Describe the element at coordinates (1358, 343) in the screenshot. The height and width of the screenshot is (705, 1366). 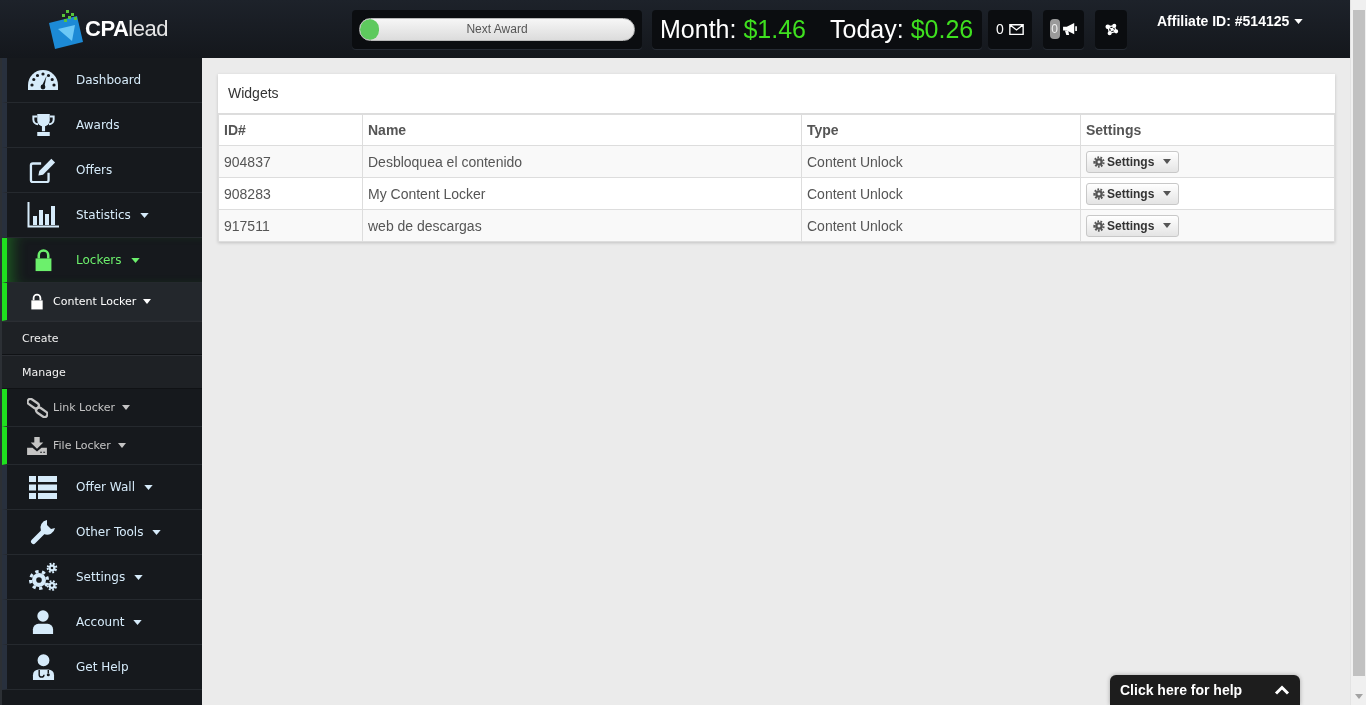
I see `scrollbar-thumb` at that location.